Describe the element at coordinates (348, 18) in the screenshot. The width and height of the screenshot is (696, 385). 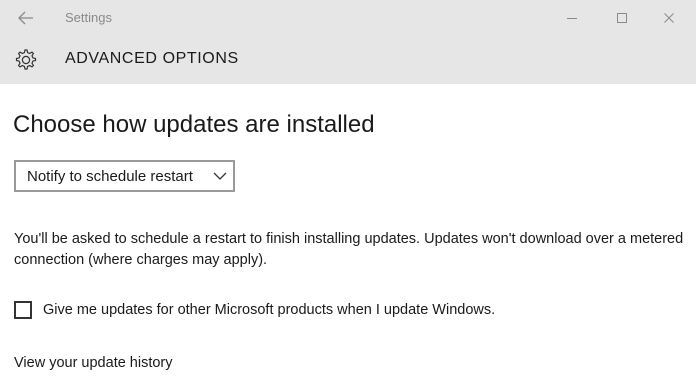
I see `title-bar: Settings` at that location.